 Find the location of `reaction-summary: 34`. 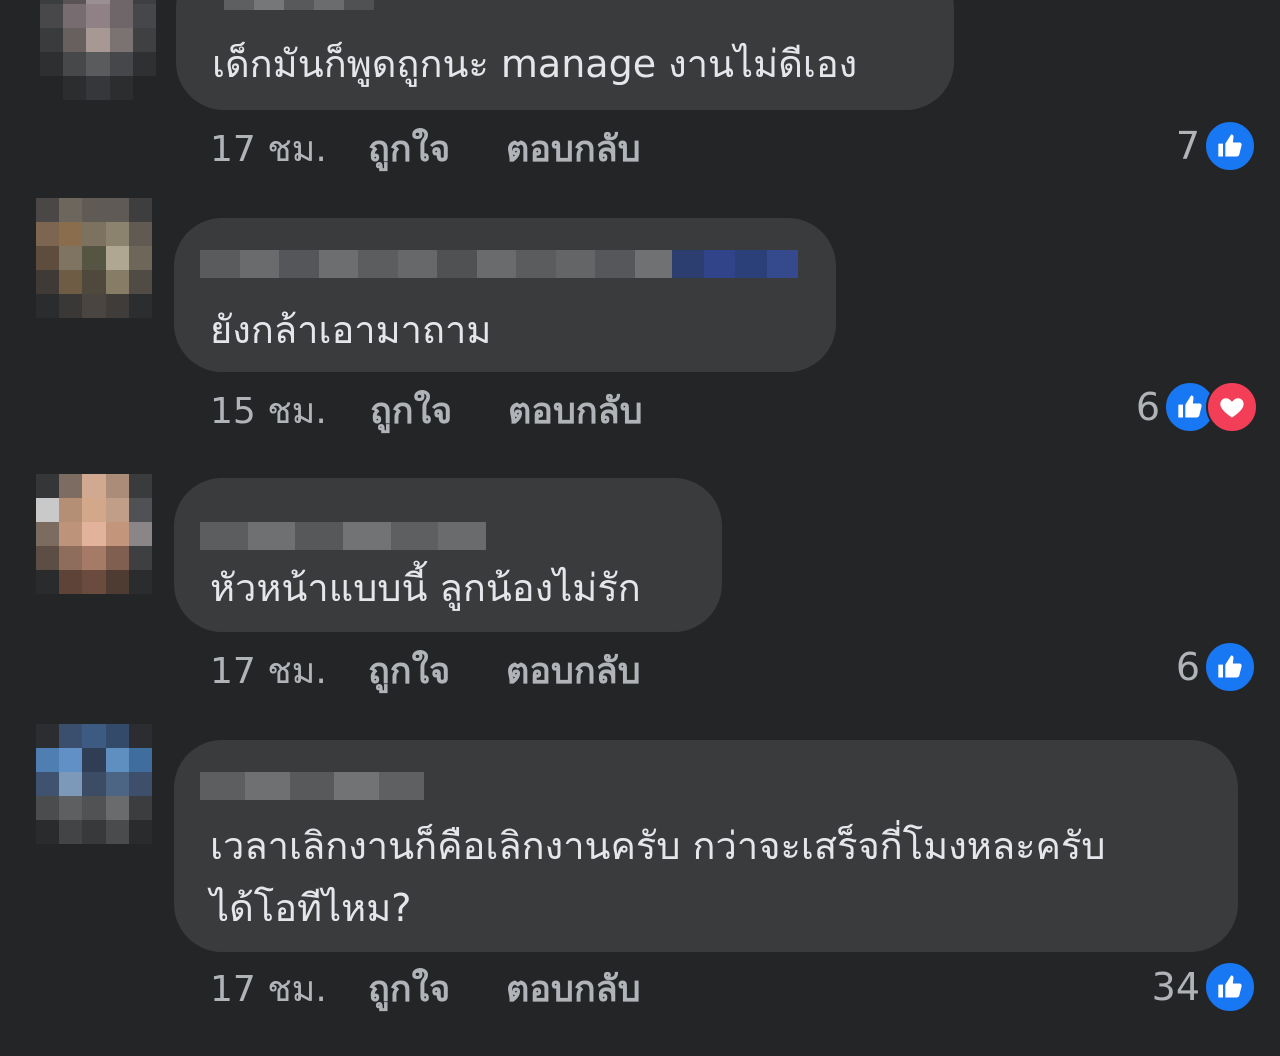

reaction-summary: 34 is located at coordinates (1203, 987).